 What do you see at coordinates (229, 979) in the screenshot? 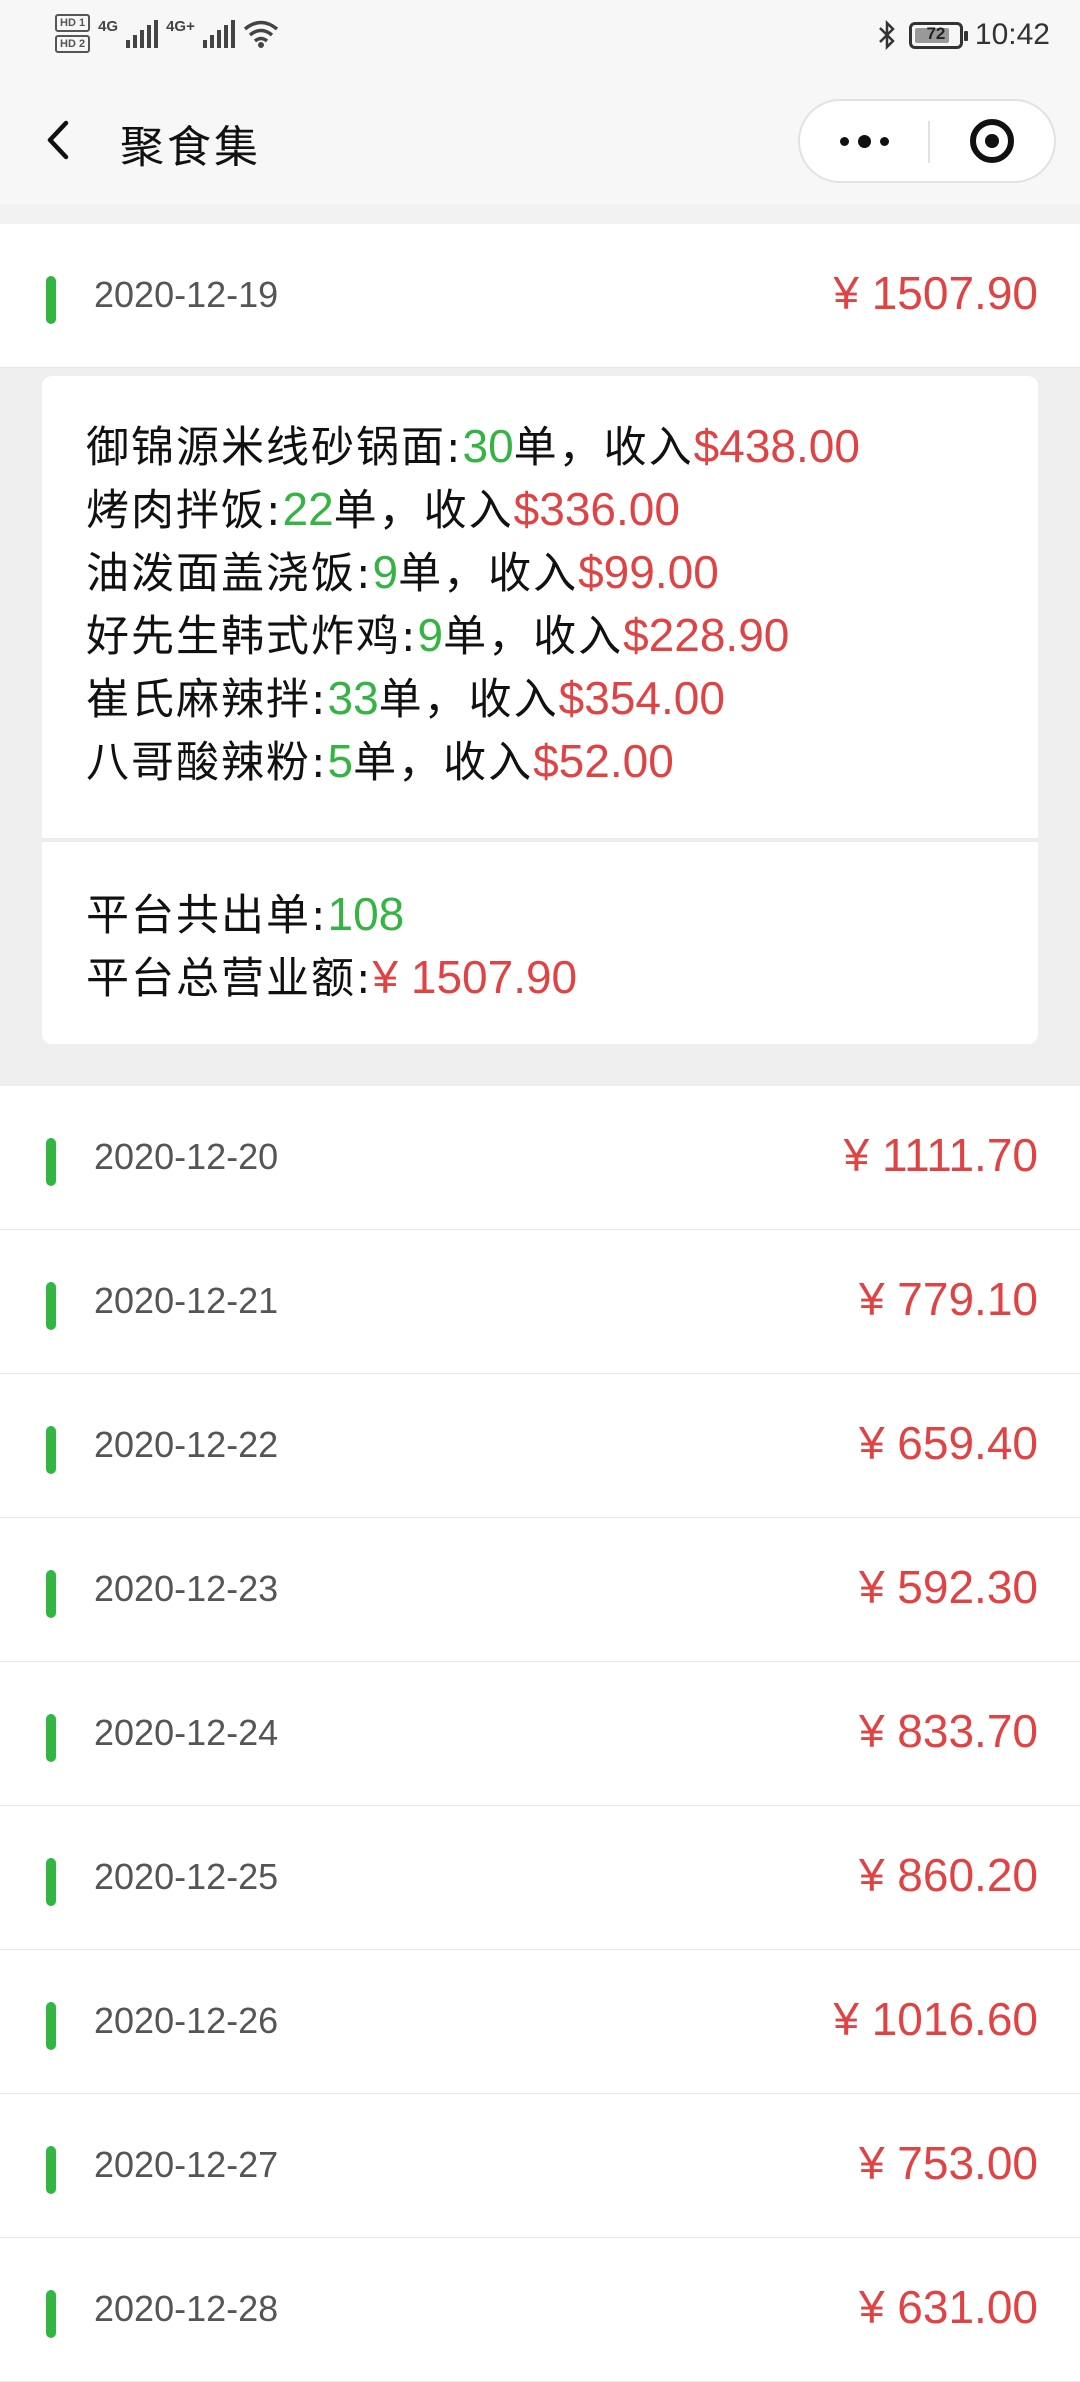
I see `total-revenue-label: 平台总营业额:` at bounding box center [229, 979].